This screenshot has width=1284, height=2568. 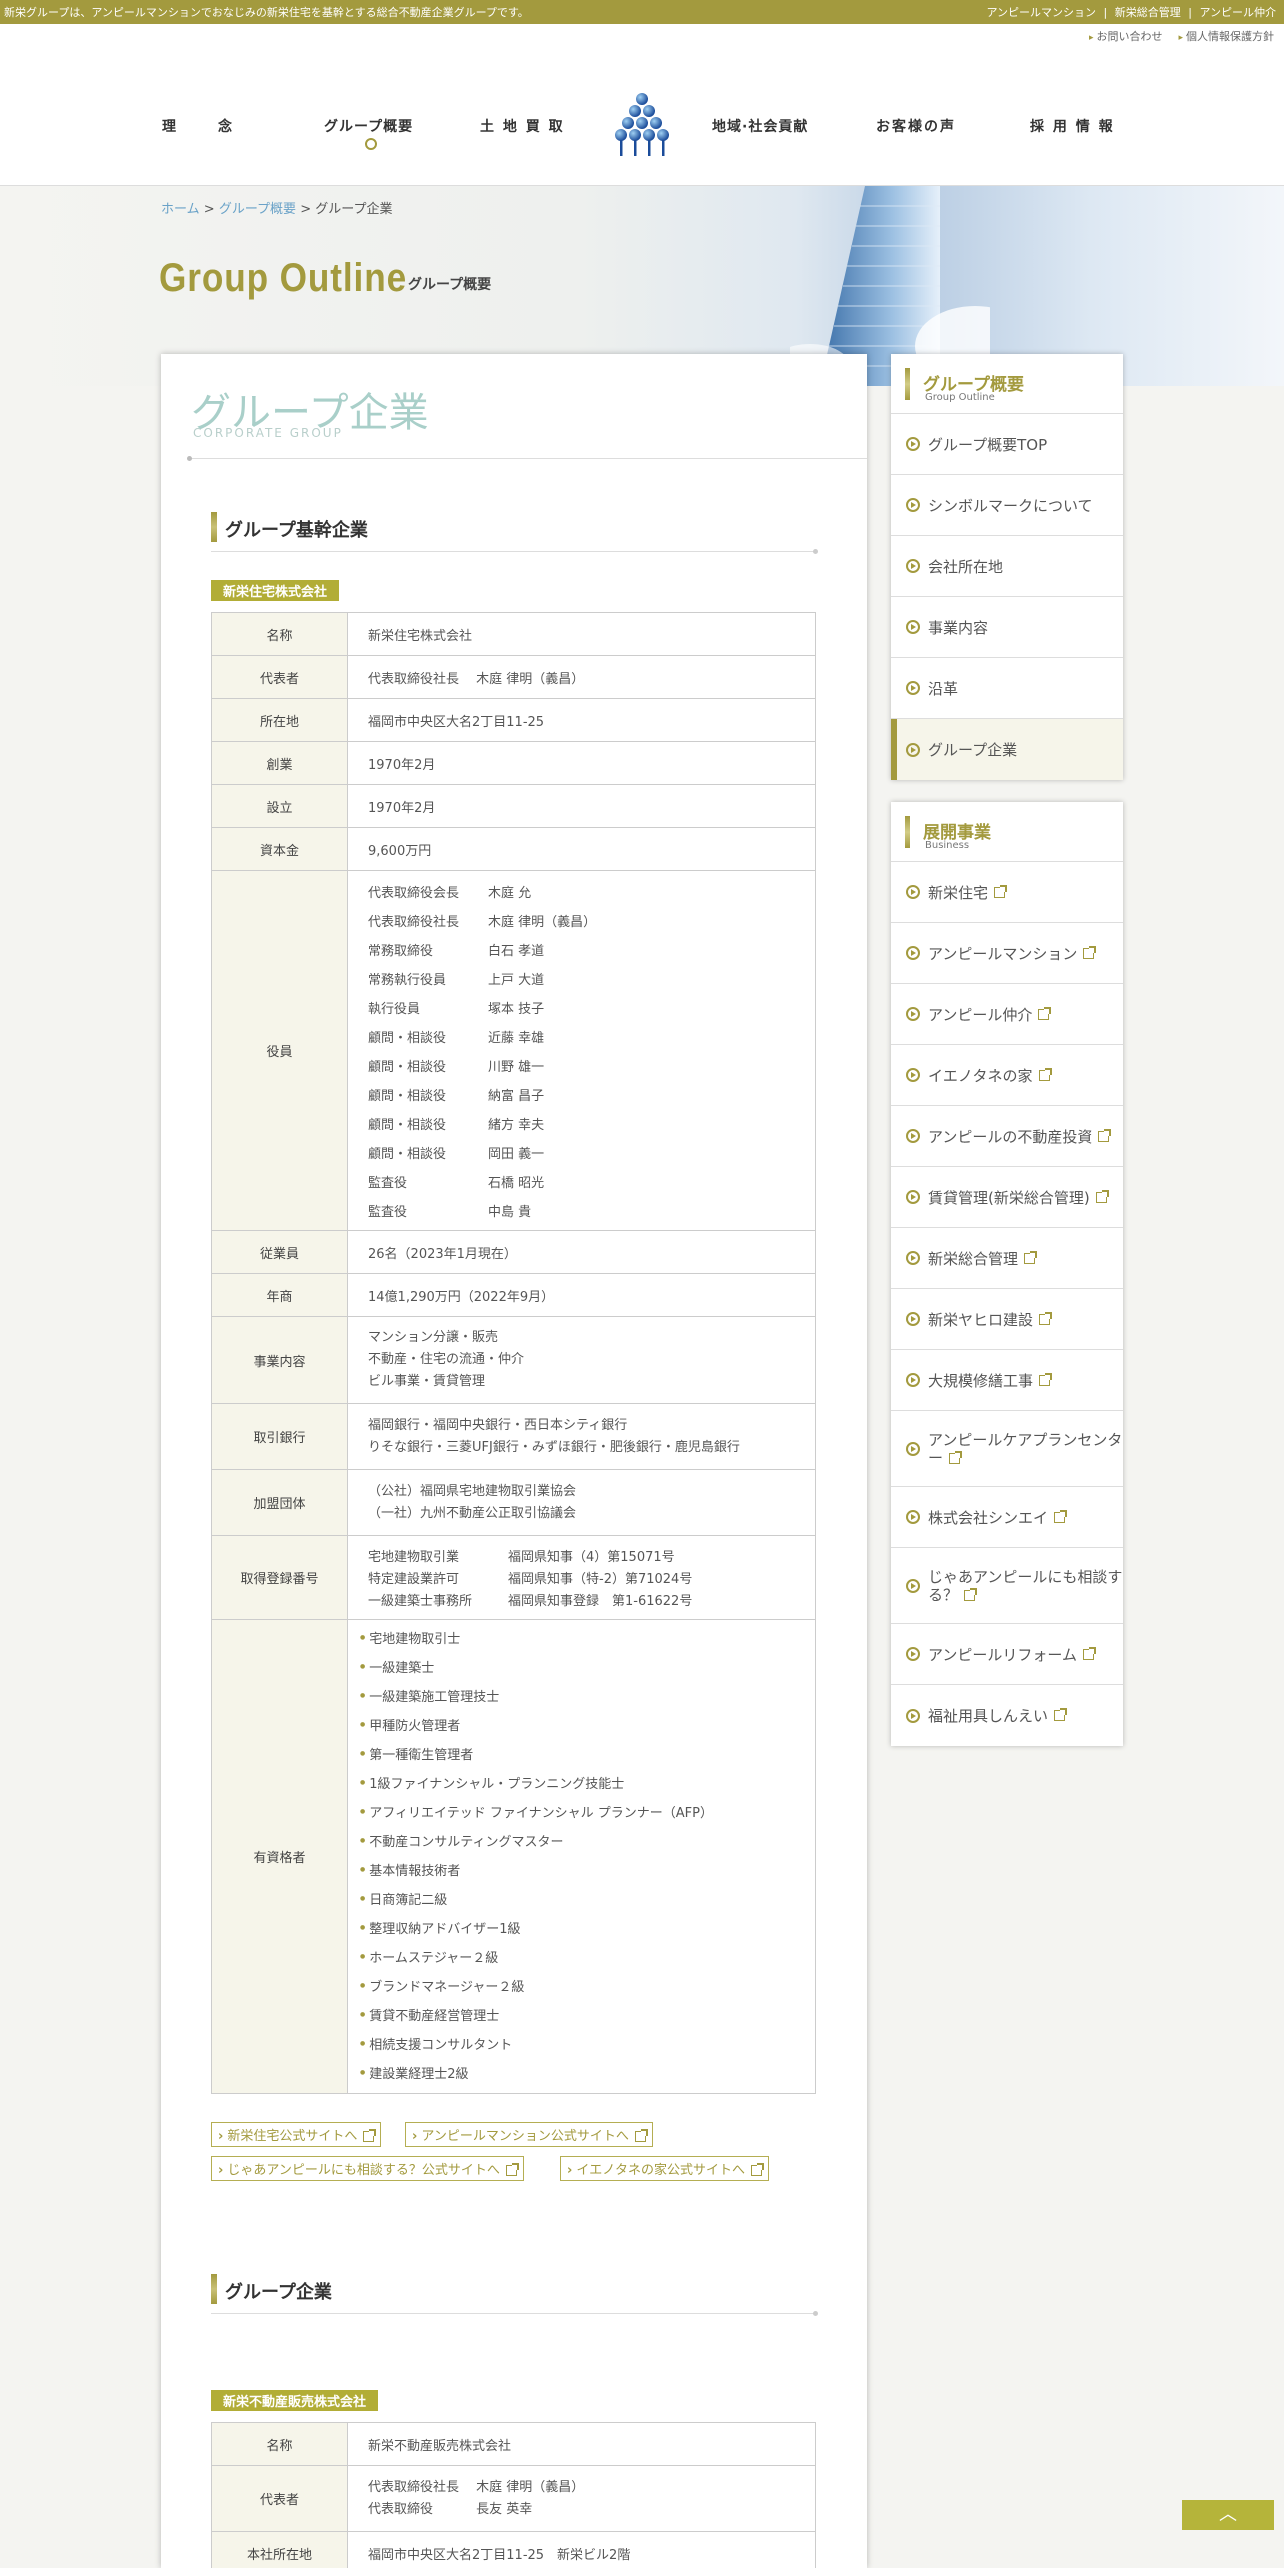 I want to click on link-label: じゃあアンピールにも相談する？公式サイトへ, so click(x=363, y=2170).